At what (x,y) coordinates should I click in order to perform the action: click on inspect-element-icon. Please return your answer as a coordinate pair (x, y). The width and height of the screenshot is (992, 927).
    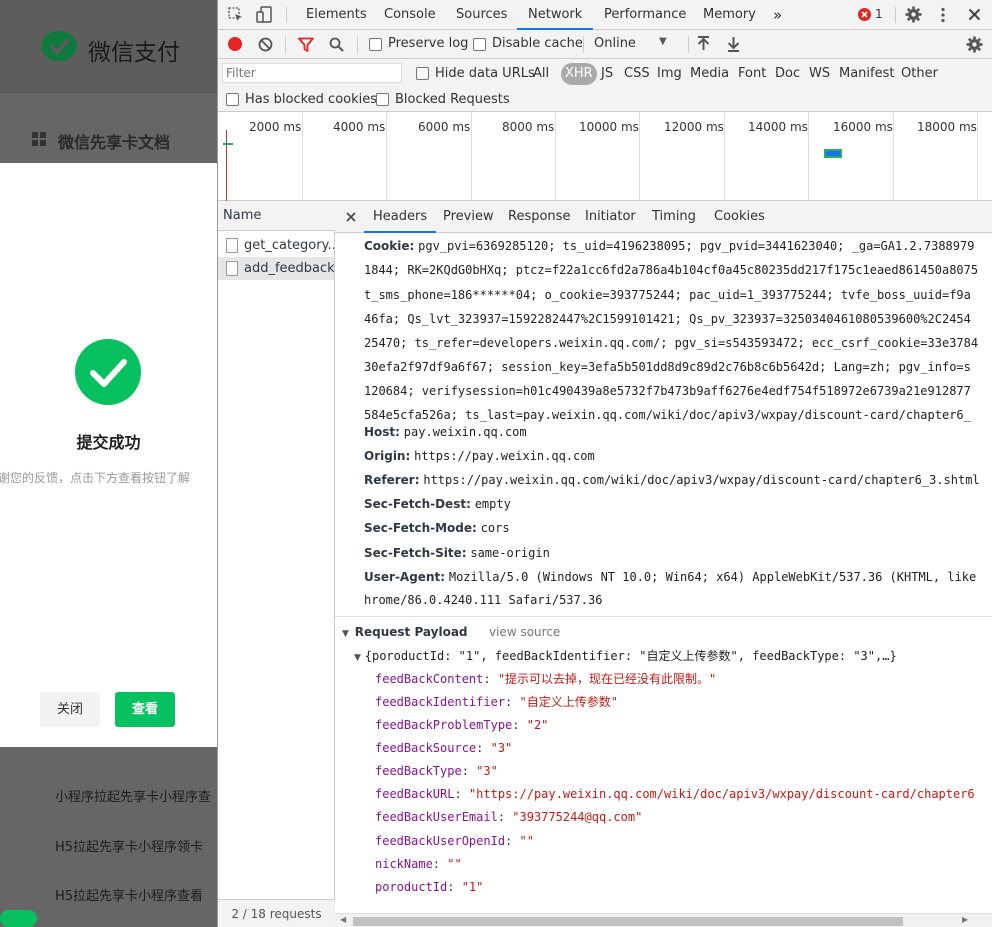
    Looking at the image, I should click on (236, 15).